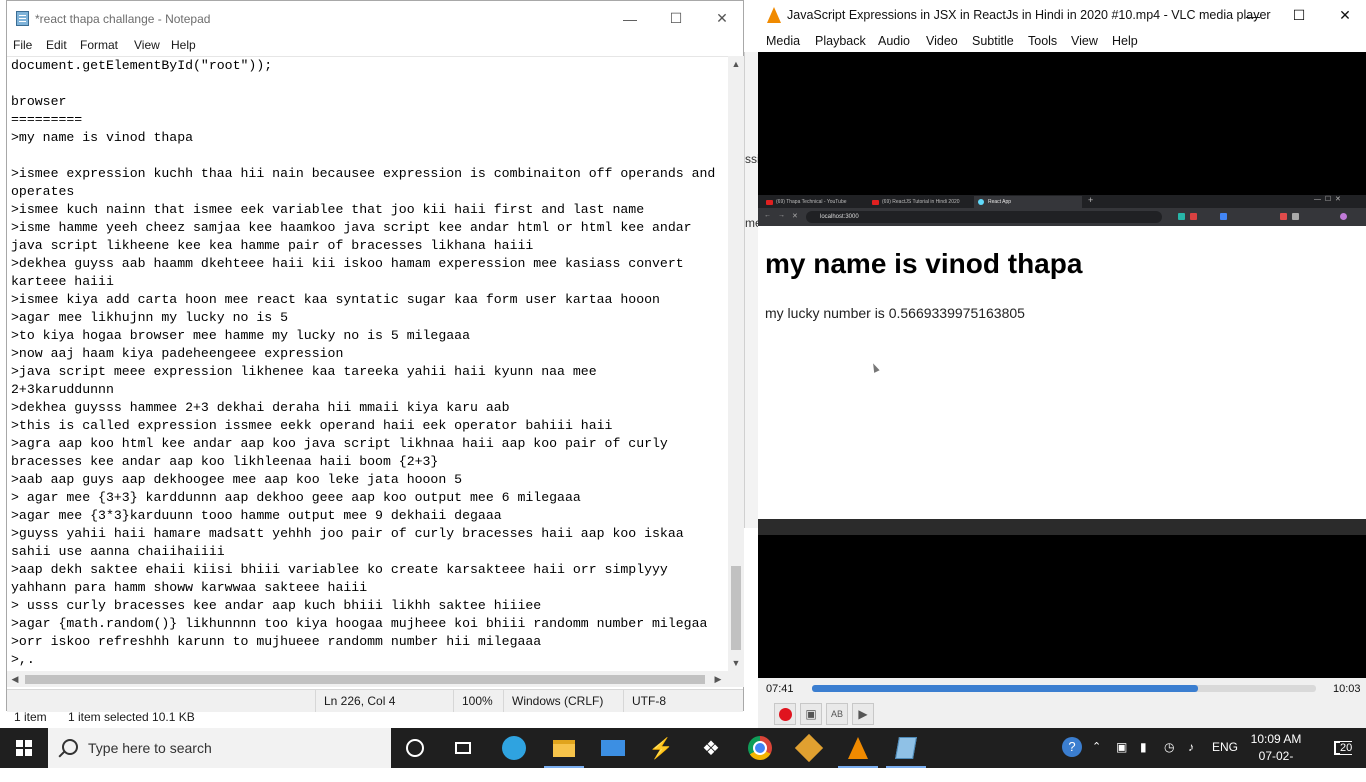  Describe the element at coordinates (99, 45) in the screenshot. I see `menu-format: Format` at that location.